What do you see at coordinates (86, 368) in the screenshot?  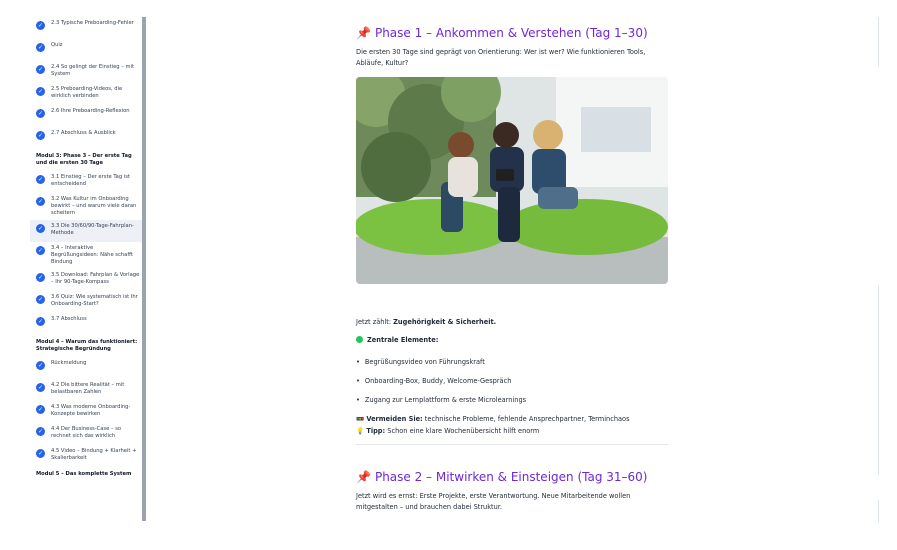 I see `sidebar-lesson-item: ✓ Rückmeldung` at bounding box center [86, 368].